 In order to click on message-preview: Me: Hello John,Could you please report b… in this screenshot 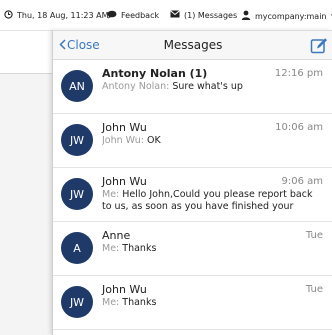, I will do `click(213, 201)`.